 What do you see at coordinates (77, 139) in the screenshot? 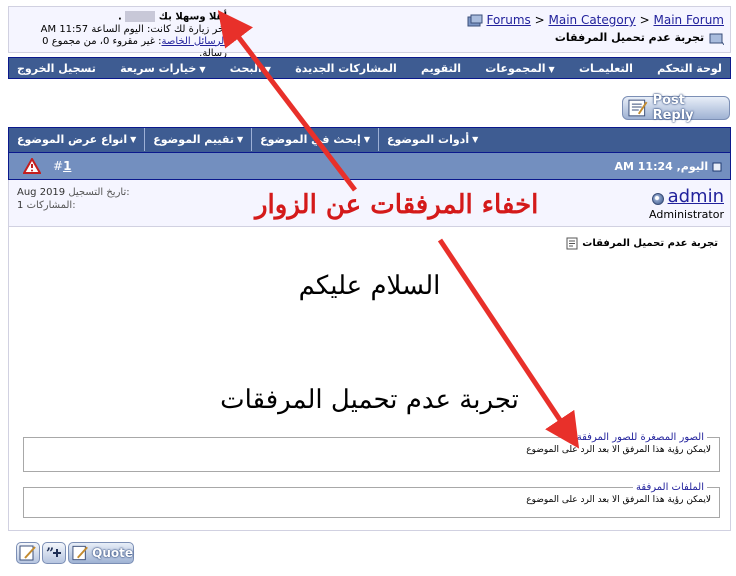
I see `display-modes-menu: انواع عرض الموضوع ▼` at bounding box center [77, 139].